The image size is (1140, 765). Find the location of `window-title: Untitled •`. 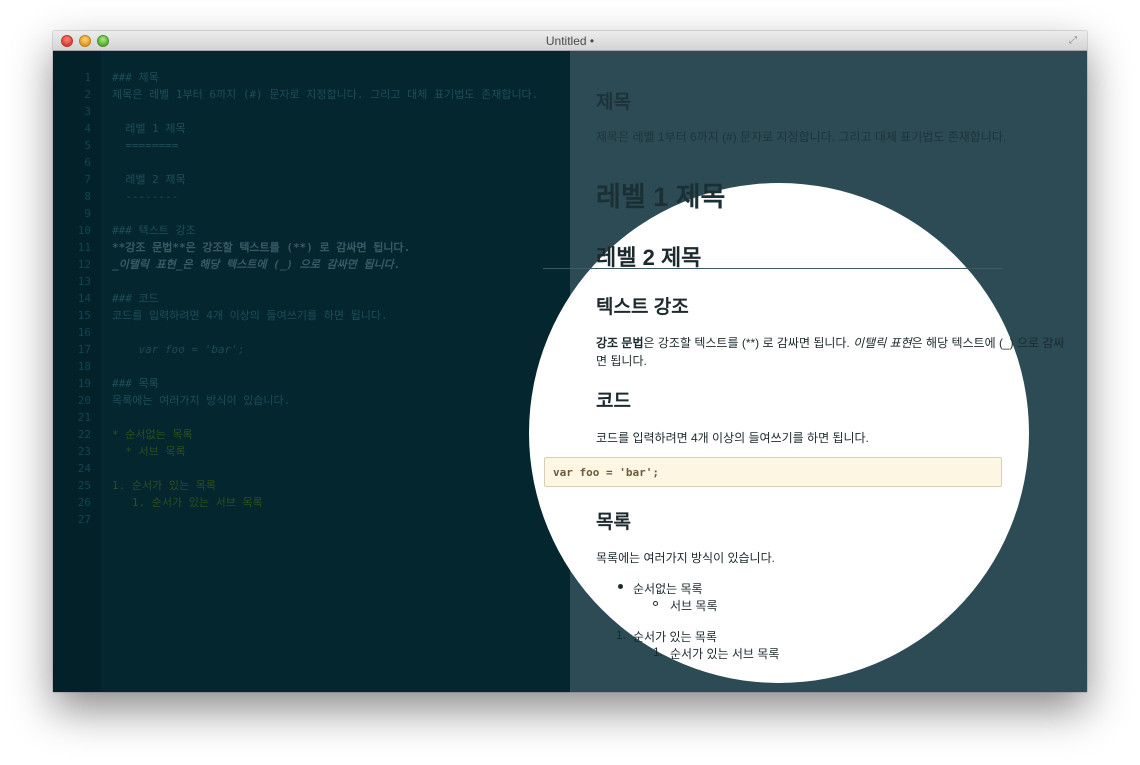

window-title: Untitled • is located at coordinates (570, 41).